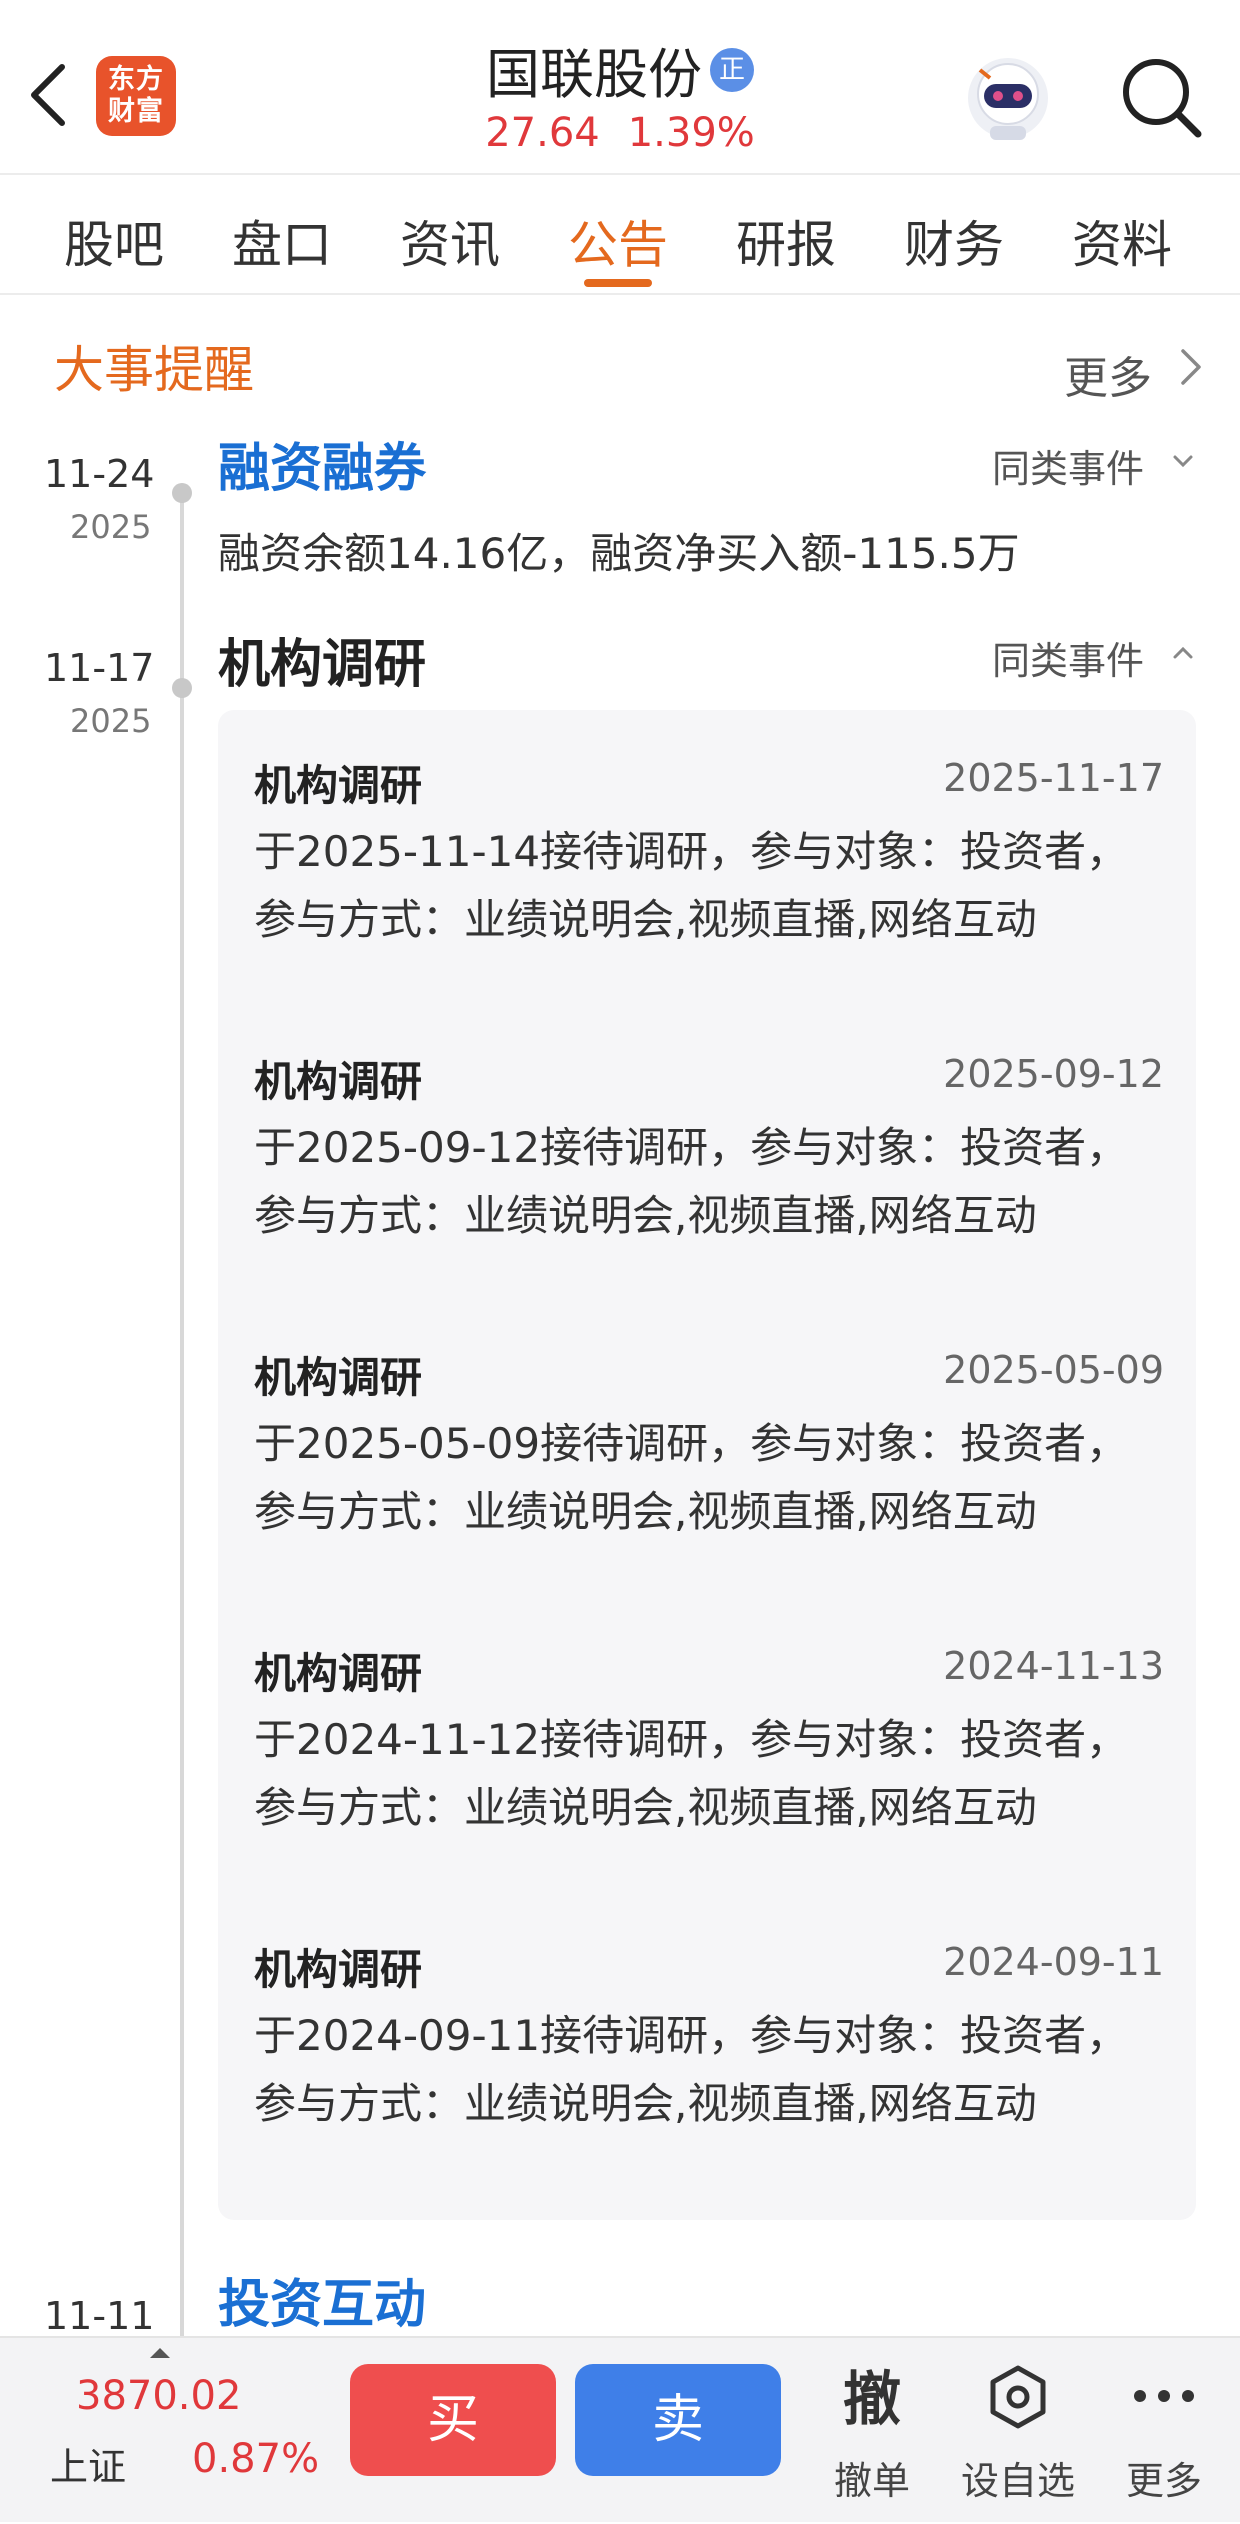 This screenshot has height=2524, width=1240. What do you see at coordinates (322, 2299) in the screenshot?
I see `event-title-investor-interaction: 投资互动` at bounding box center [322, 2299].